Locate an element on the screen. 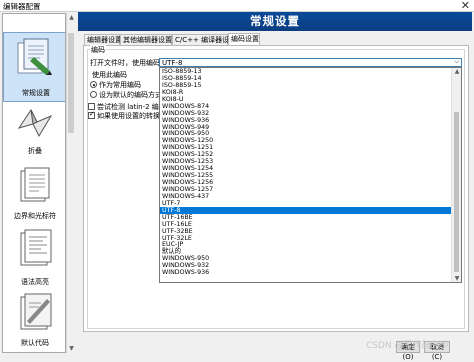 The height and width of the screenshot is (362, 474). dropdown-option: UTF-16LE is located at coordinates (306, 224).